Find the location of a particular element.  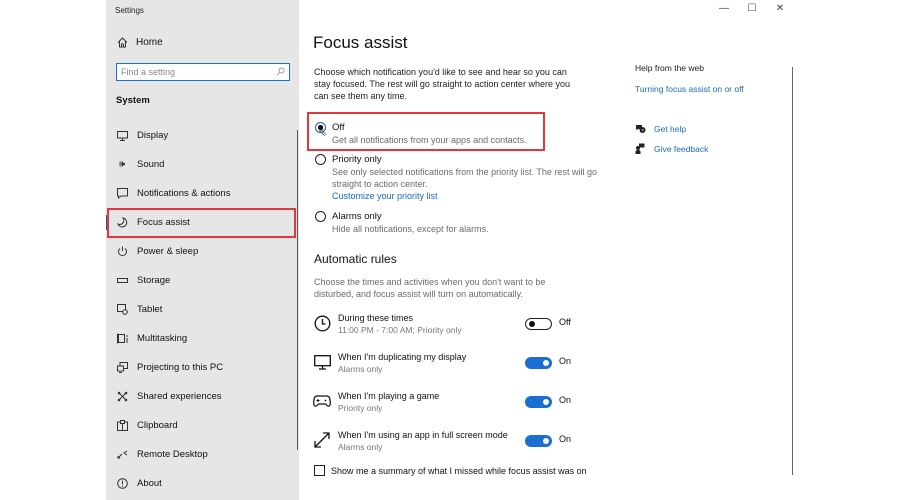

content-scrollbar is located at coordinates (792, 271).